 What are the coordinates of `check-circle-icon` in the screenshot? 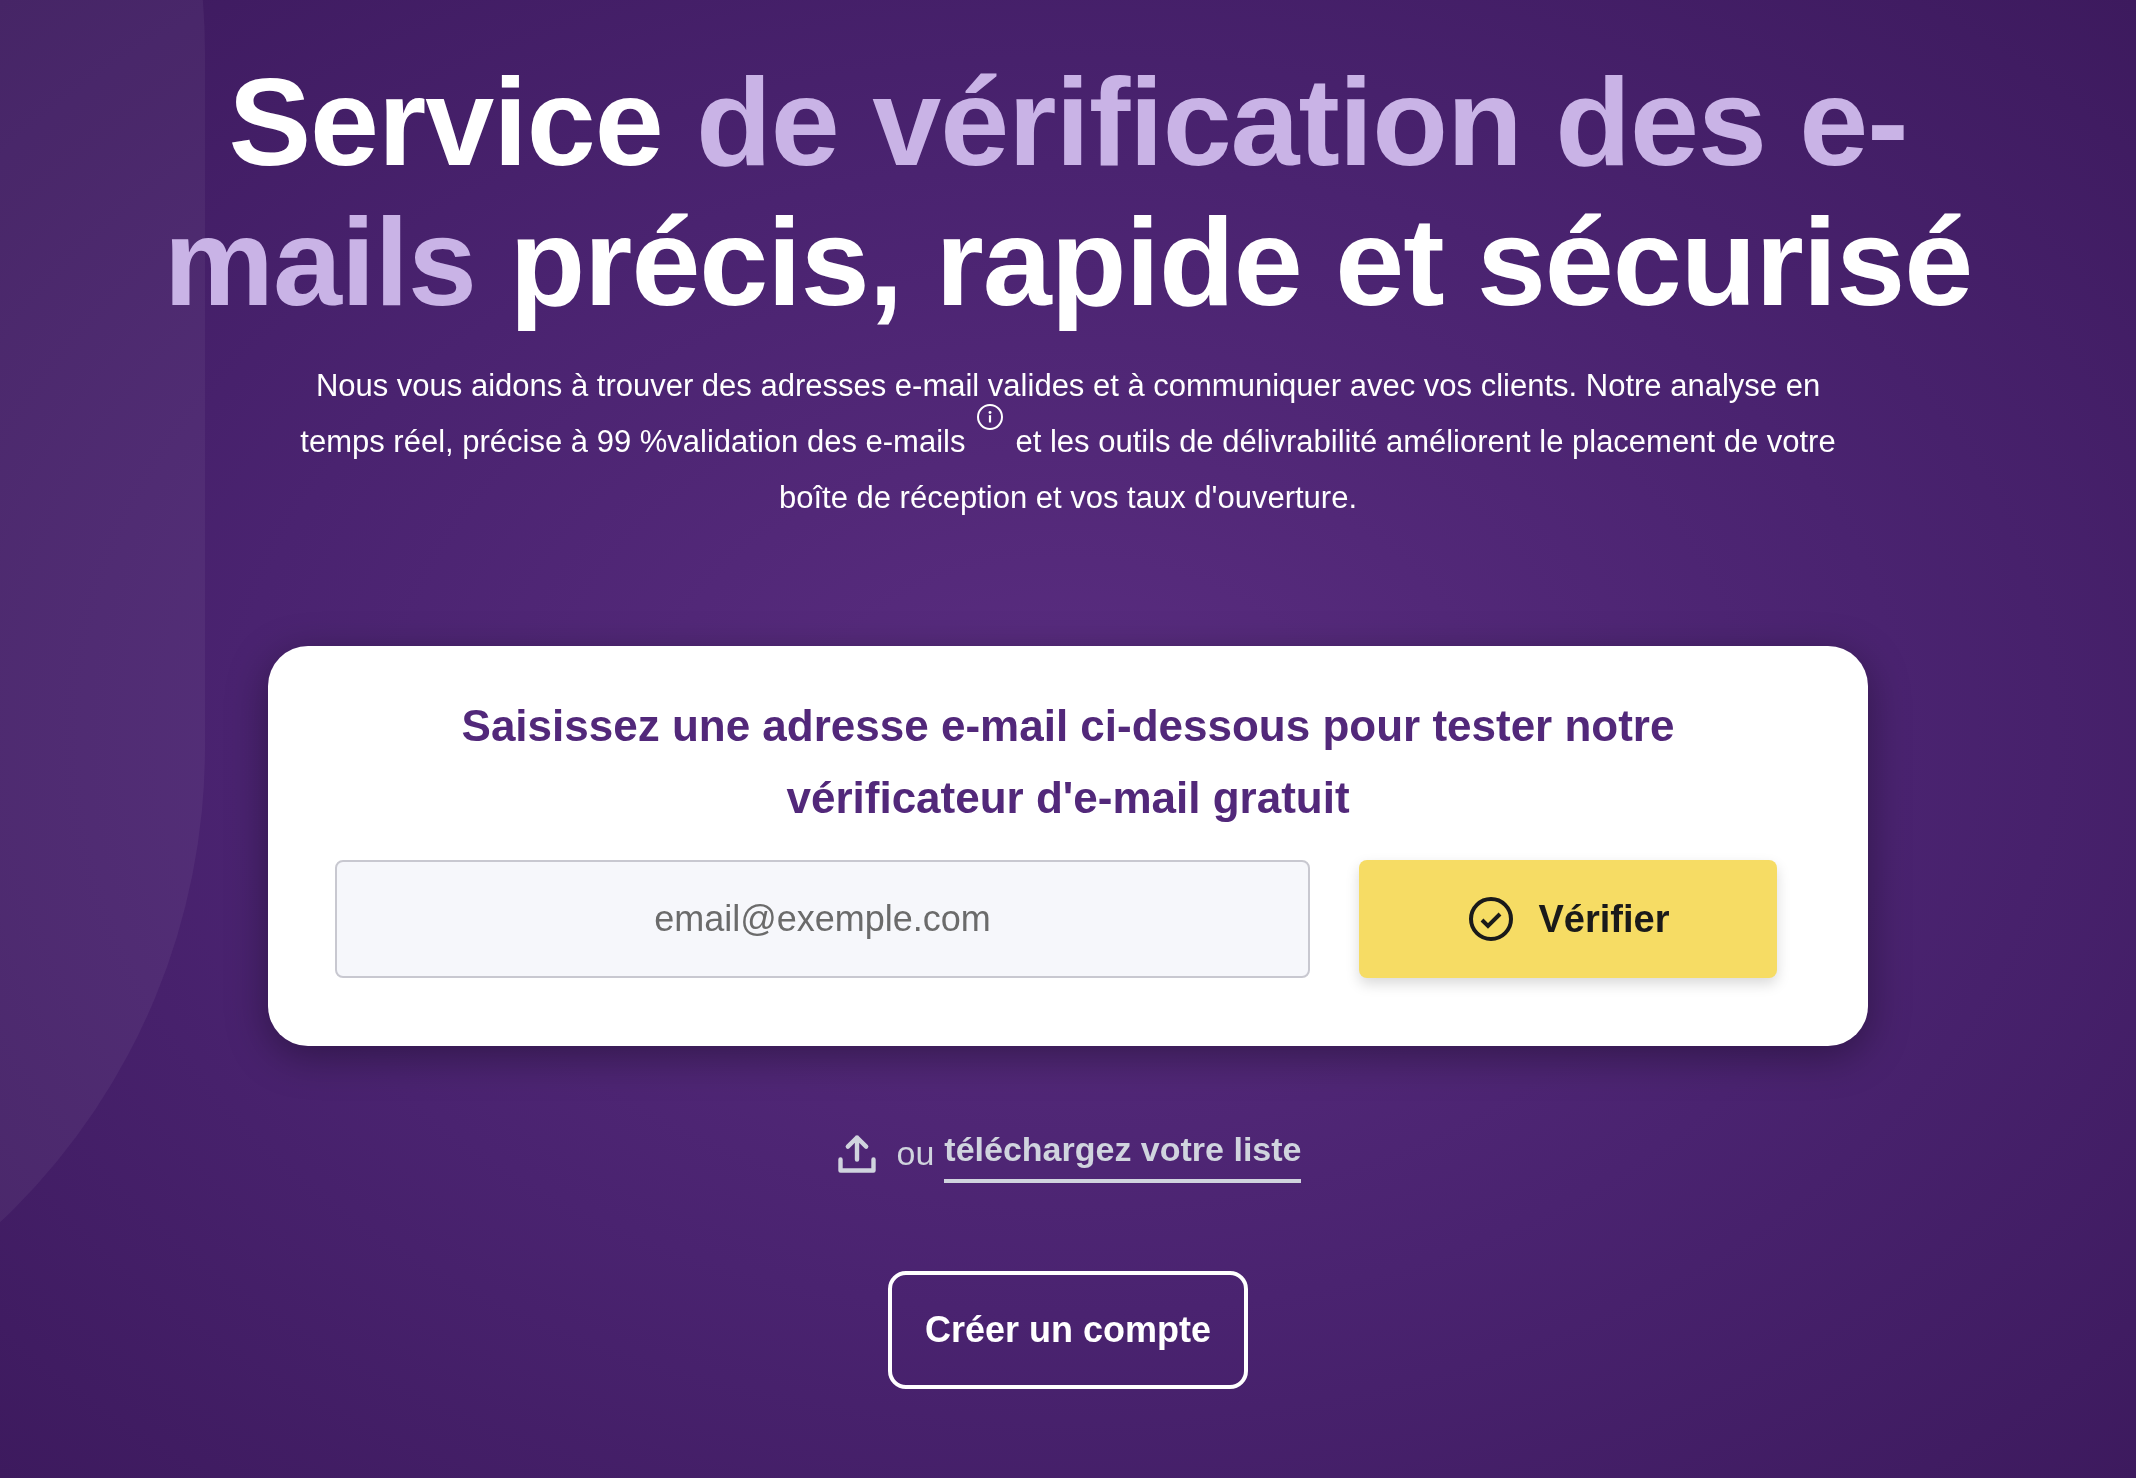 It's located at (1490, 919).